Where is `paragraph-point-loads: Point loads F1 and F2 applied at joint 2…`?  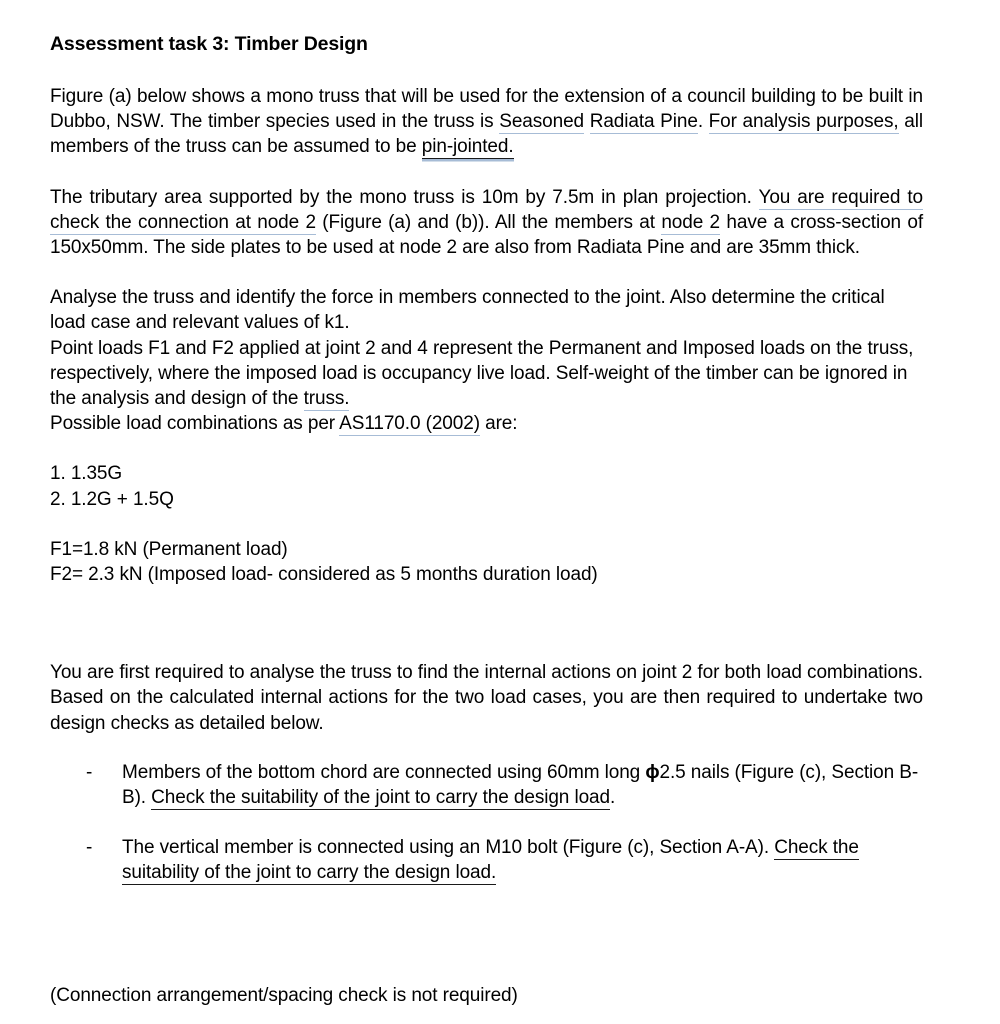 paragraph-point-loads: Point loads F1 and F2 applied at joint 2… is located at coordinates (486, 374).